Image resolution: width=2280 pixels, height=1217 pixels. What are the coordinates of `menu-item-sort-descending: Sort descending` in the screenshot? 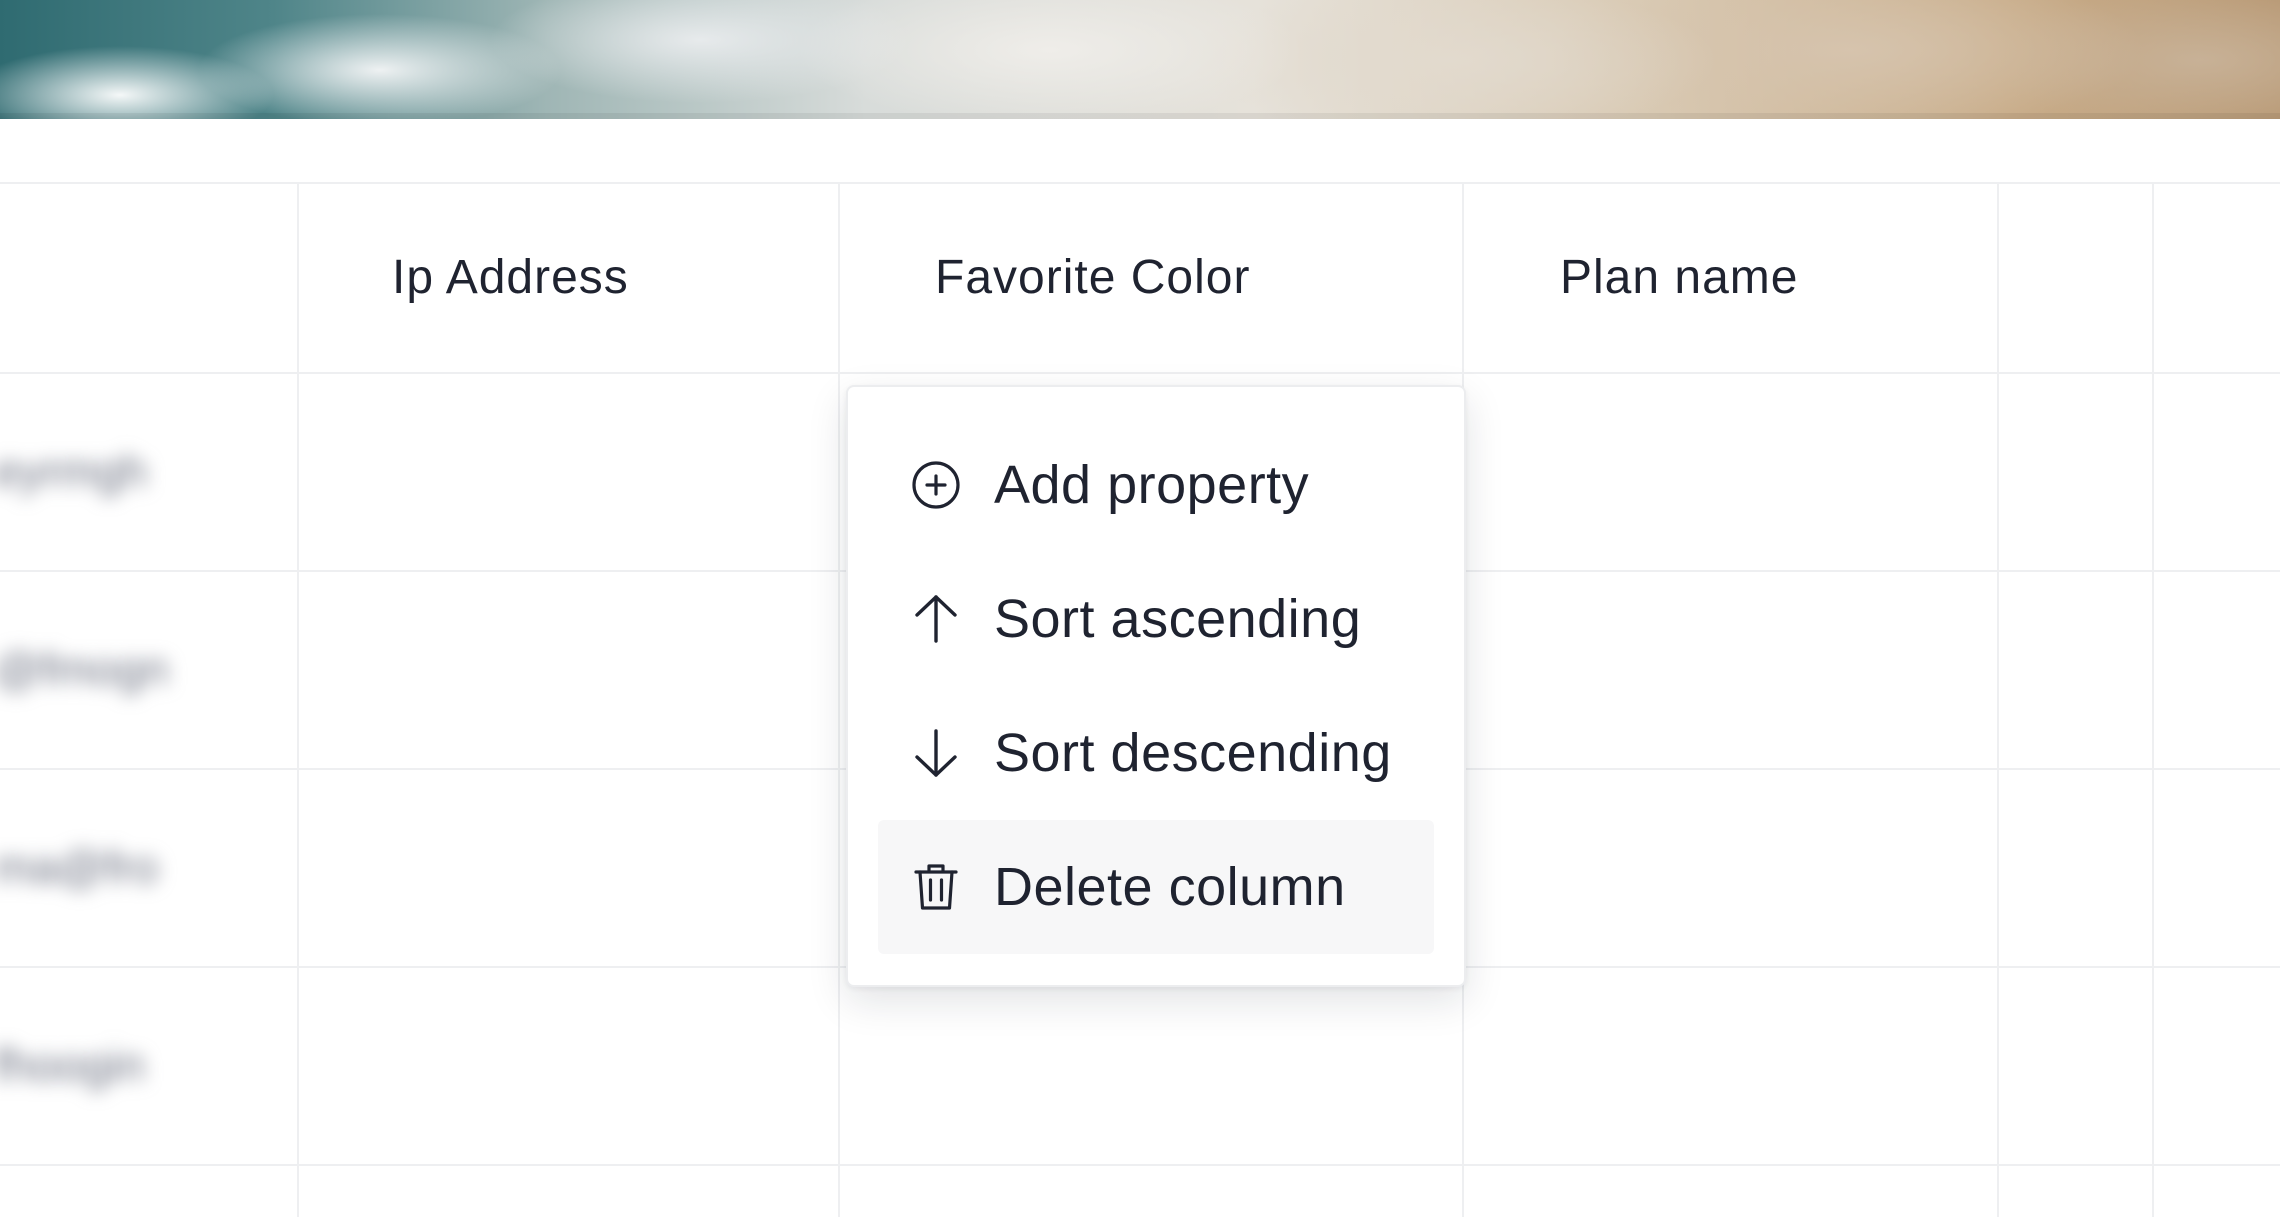 It's located at (1156, 753).